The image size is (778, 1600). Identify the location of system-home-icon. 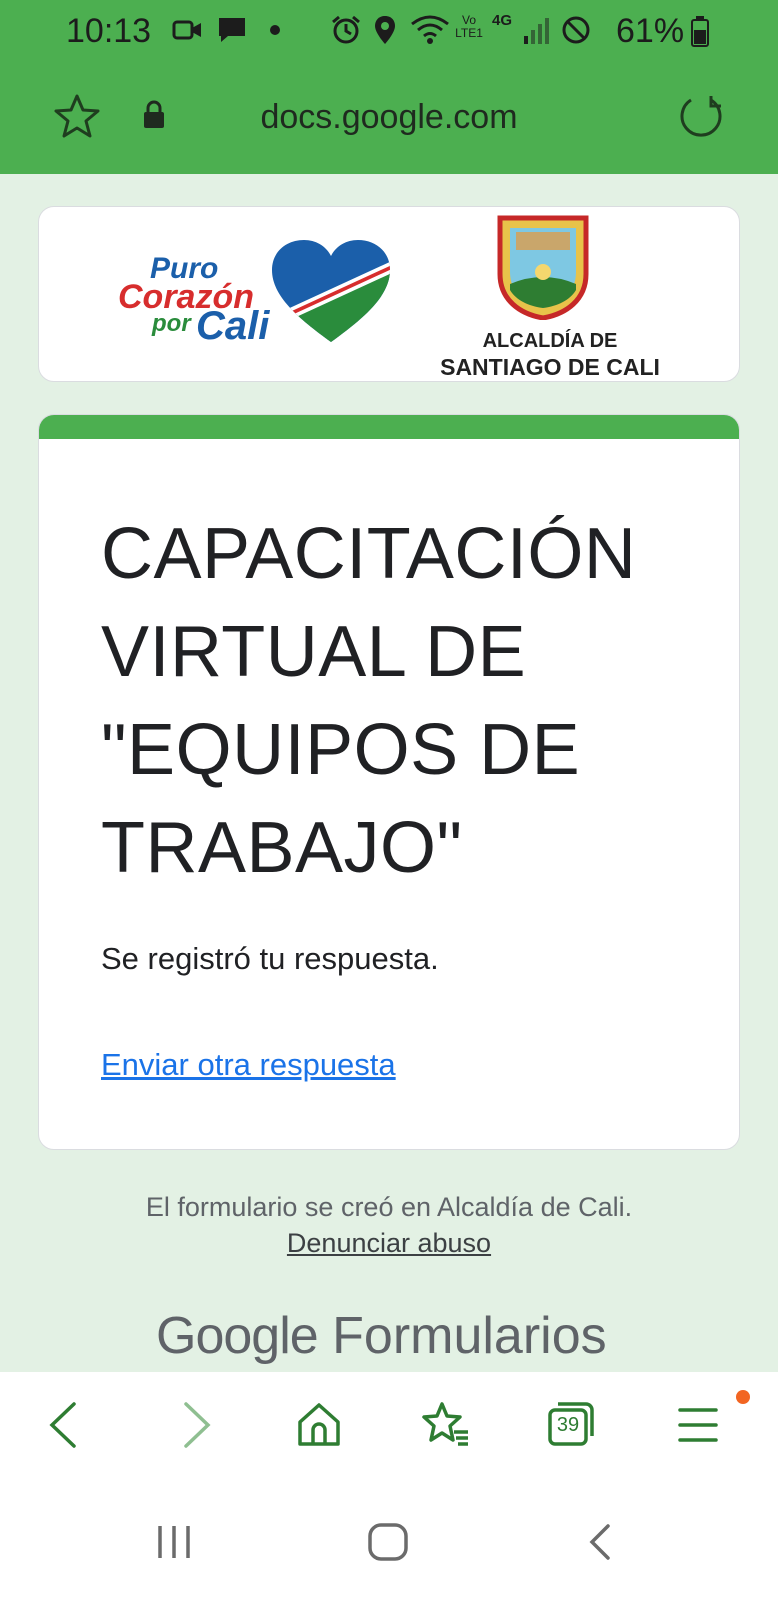
(388, 1542).